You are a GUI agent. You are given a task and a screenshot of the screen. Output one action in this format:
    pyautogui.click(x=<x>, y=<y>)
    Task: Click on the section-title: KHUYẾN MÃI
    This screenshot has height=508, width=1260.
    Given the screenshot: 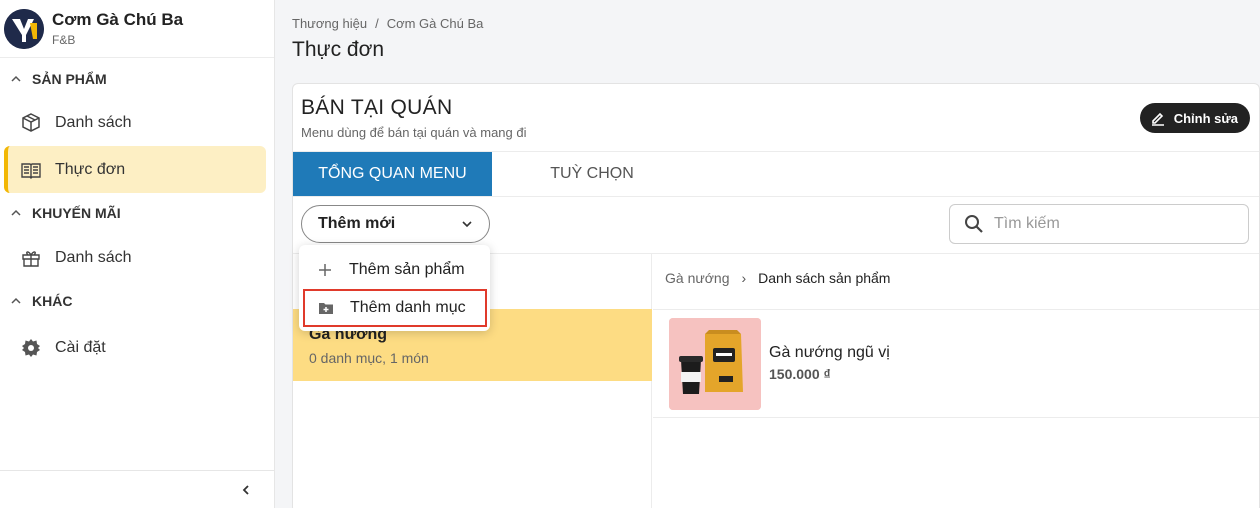 What is the action you would take?
    pyautogui.click(x=76, y=213)
    